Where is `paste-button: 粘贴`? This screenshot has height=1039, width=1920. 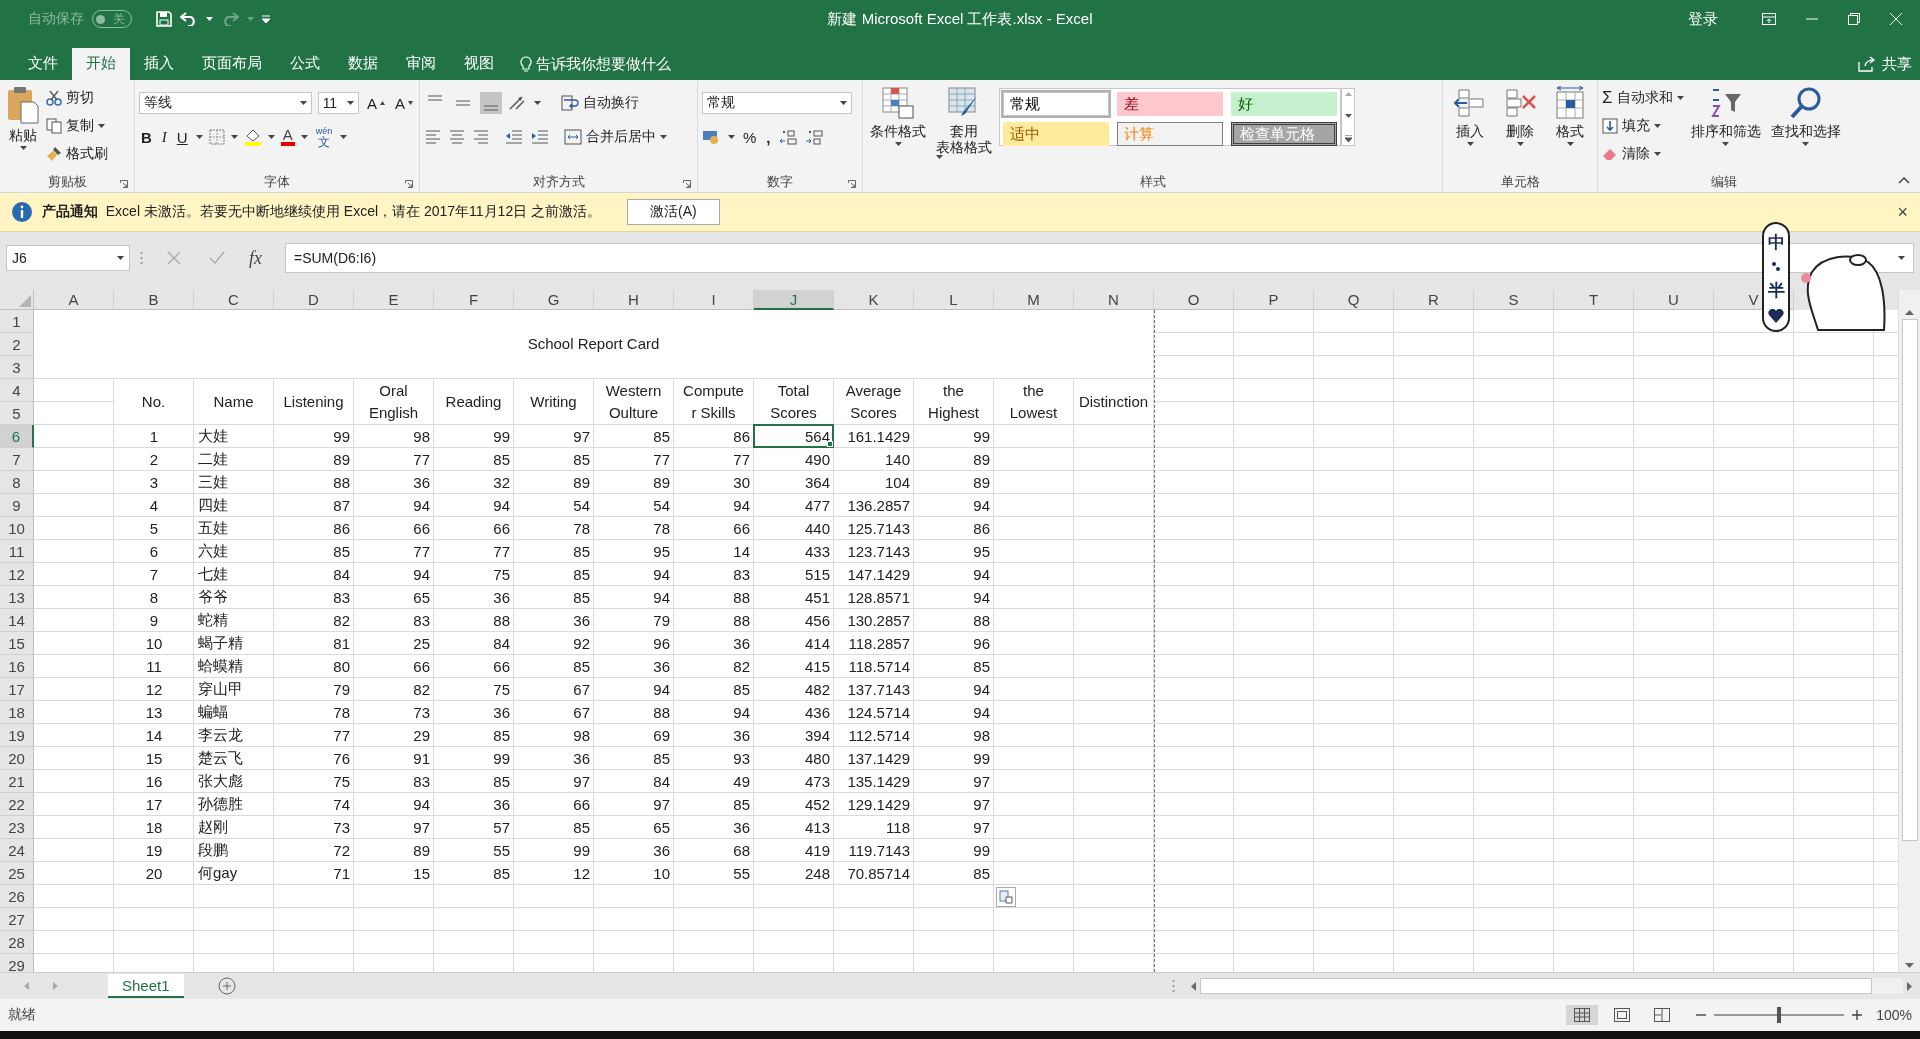 paste-button: 粘贴 is located at coordinates (23, 129).